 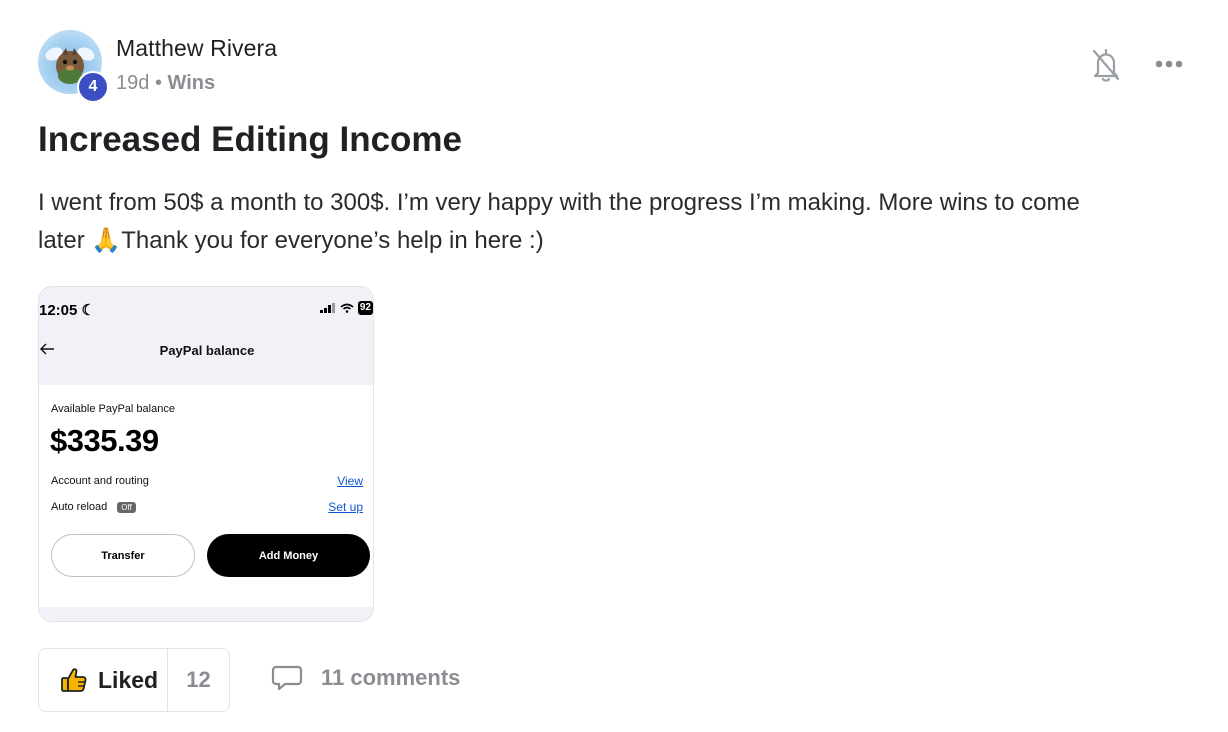 What do you see at coordinates (79, 507) in the screenshot?
I see `auto-reload-label: Auto reload` at bounding box center [79, 507].